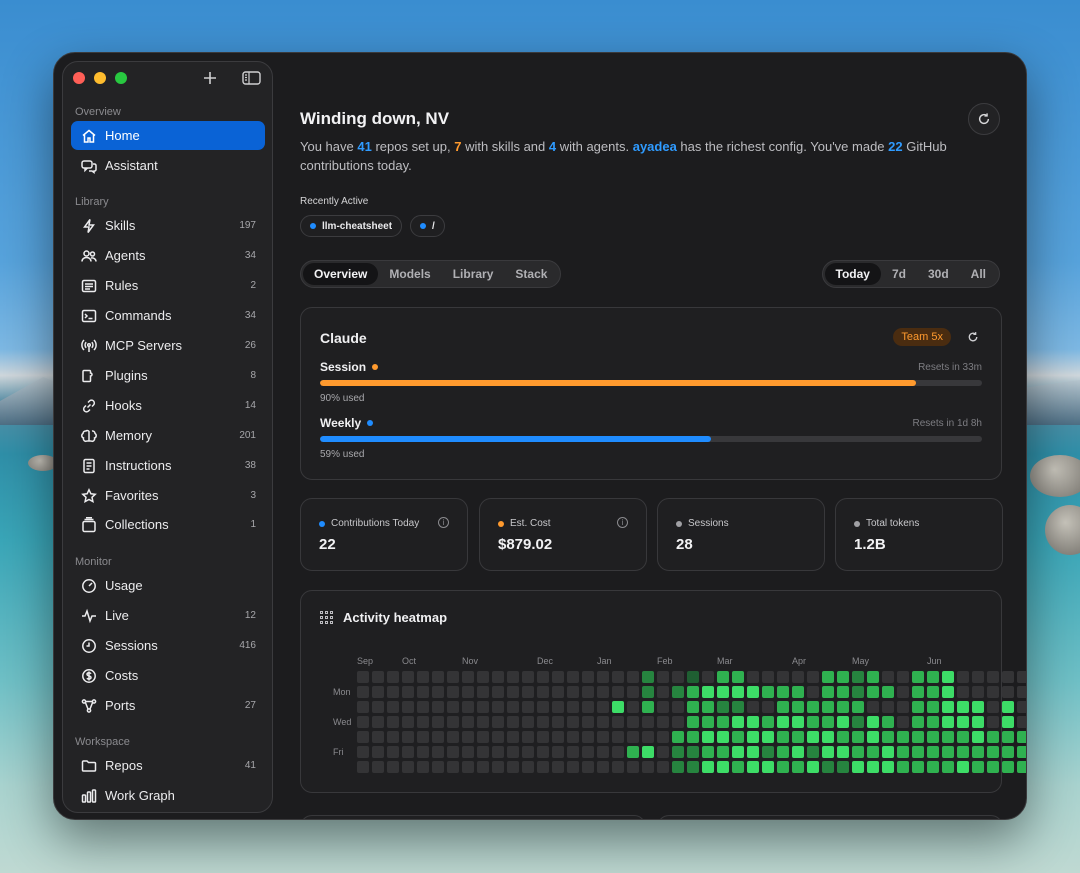 The image size is (1080, 873). Describe the element at coordinates (168, 255) in the screenshot. I see `sidebar-item-agents: Agents 34` at that location.